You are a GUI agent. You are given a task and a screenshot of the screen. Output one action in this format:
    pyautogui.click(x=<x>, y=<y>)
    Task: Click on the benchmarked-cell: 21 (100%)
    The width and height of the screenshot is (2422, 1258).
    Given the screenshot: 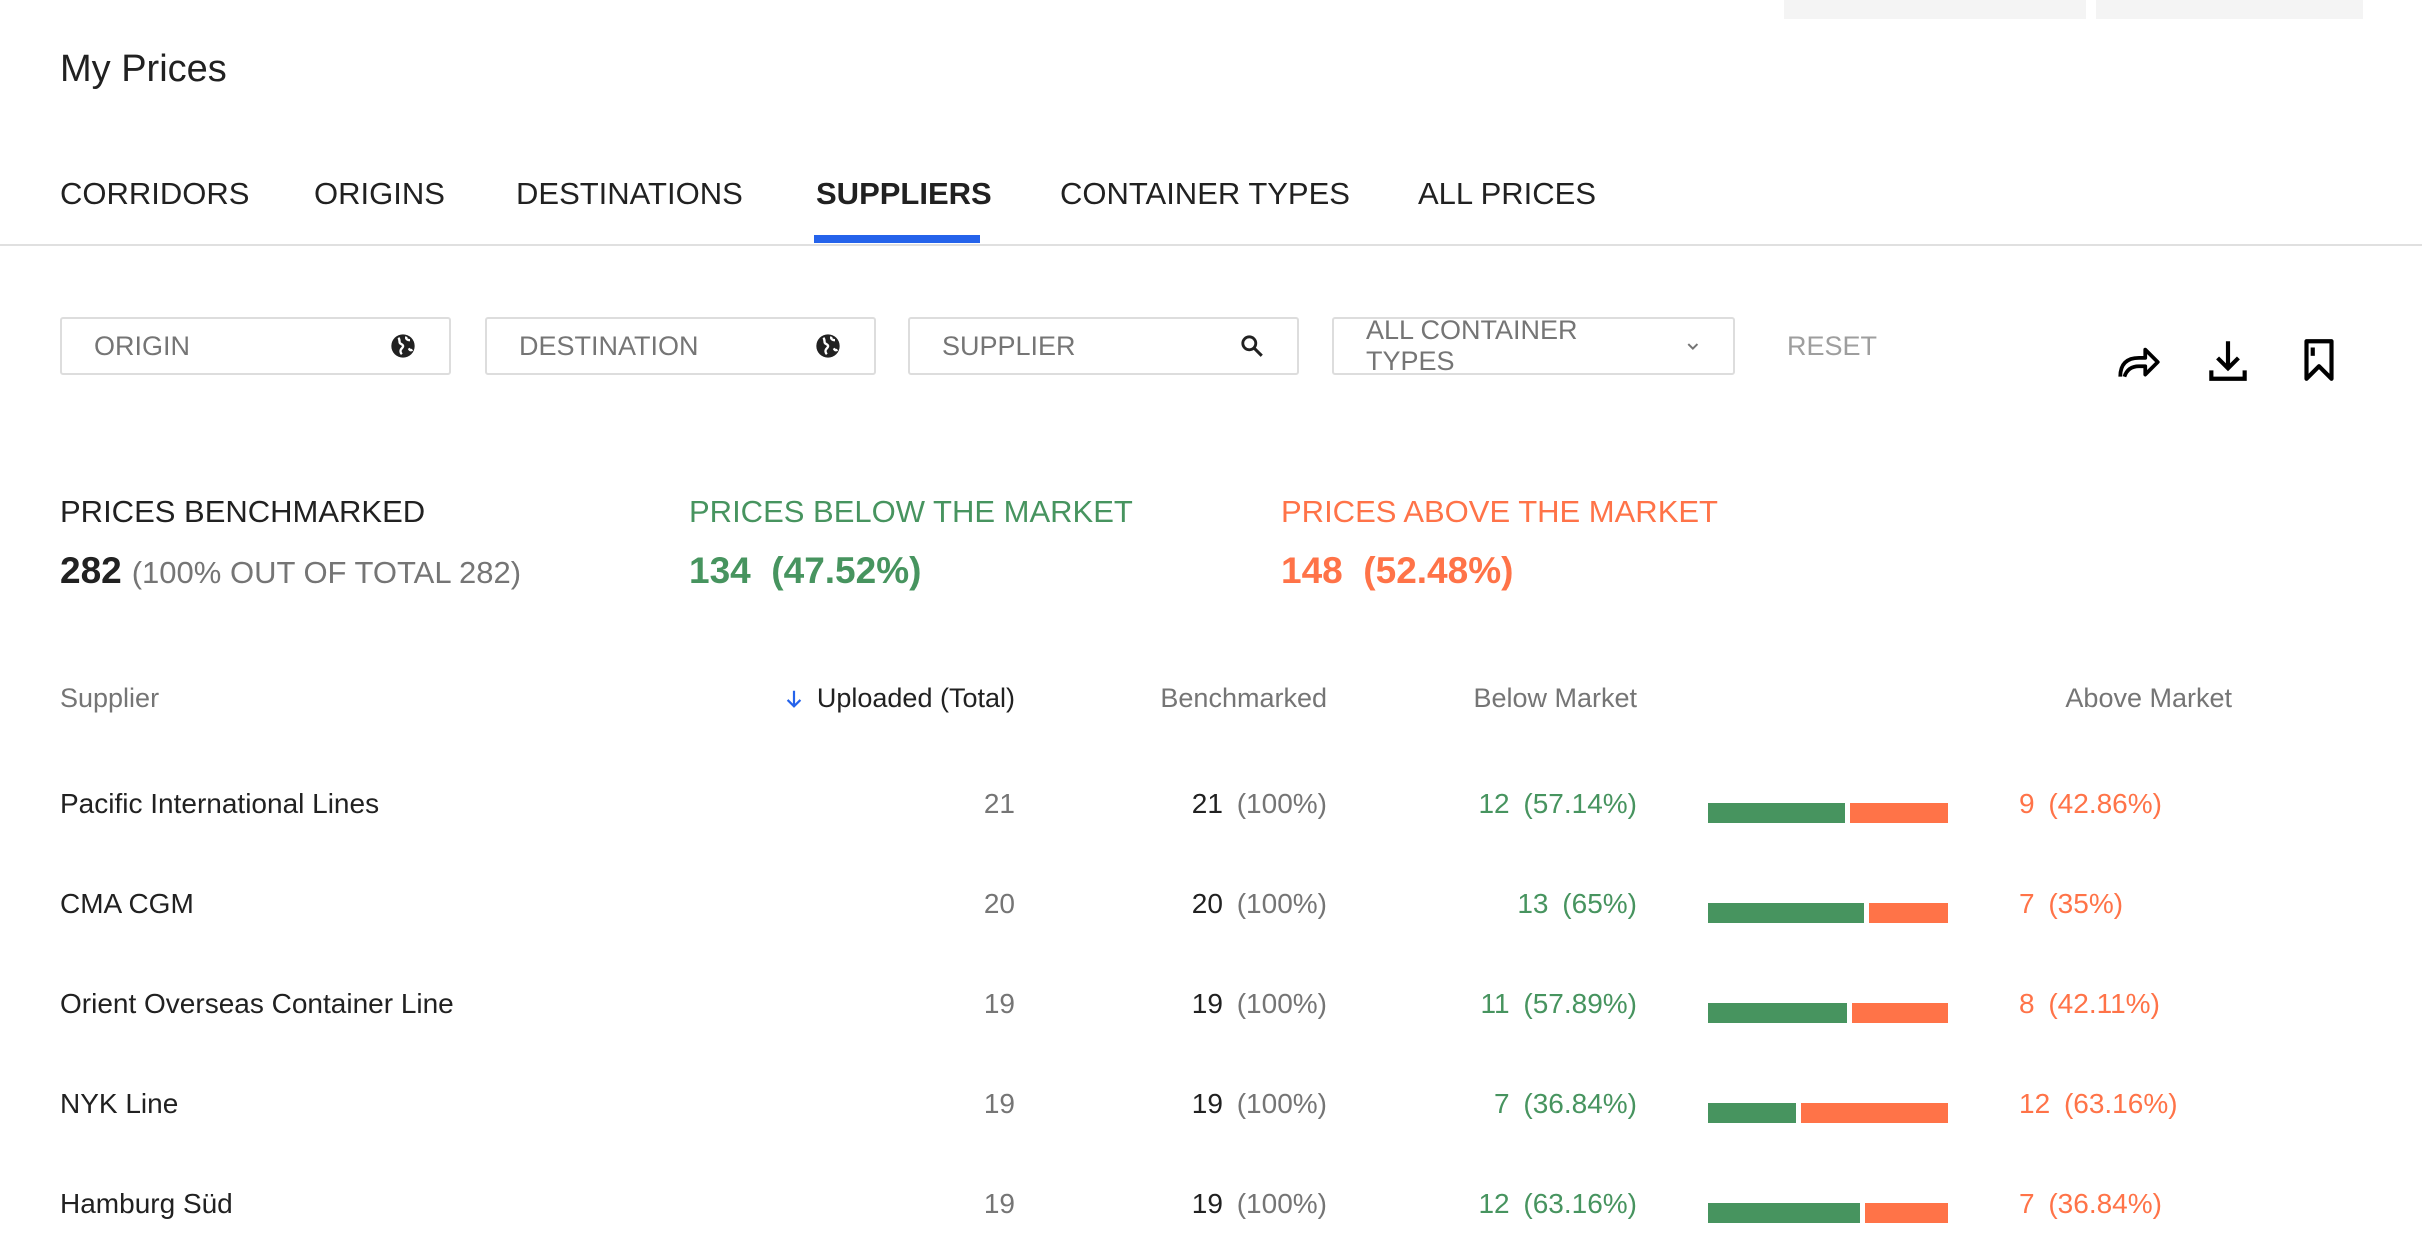 What is the action you would take?
    pyautogui.click(x=1259, y=804)
    